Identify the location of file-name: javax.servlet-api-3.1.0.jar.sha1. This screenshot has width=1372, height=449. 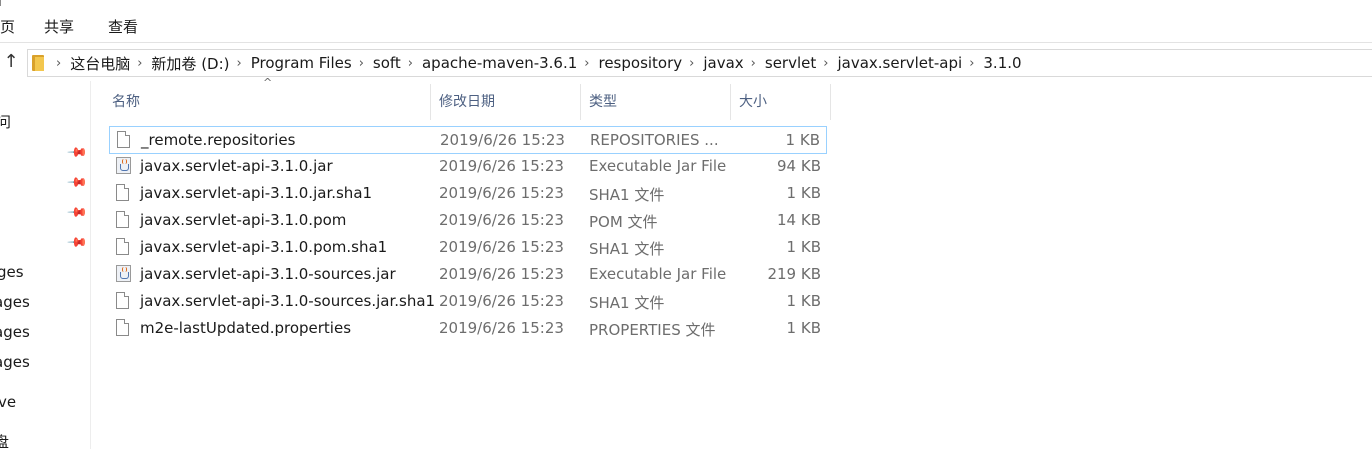
(256, 193).